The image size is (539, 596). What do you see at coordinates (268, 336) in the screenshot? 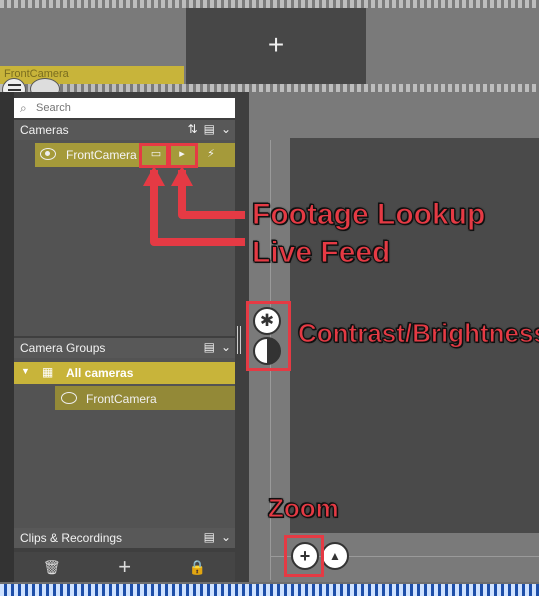
I see `contrast-brightness-highlight` at bounding box center [268, 336].